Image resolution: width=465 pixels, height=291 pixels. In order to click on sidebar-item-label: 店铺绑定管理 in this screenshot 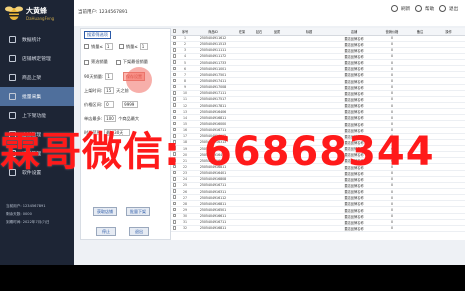, I will do `click(36, 59)`.